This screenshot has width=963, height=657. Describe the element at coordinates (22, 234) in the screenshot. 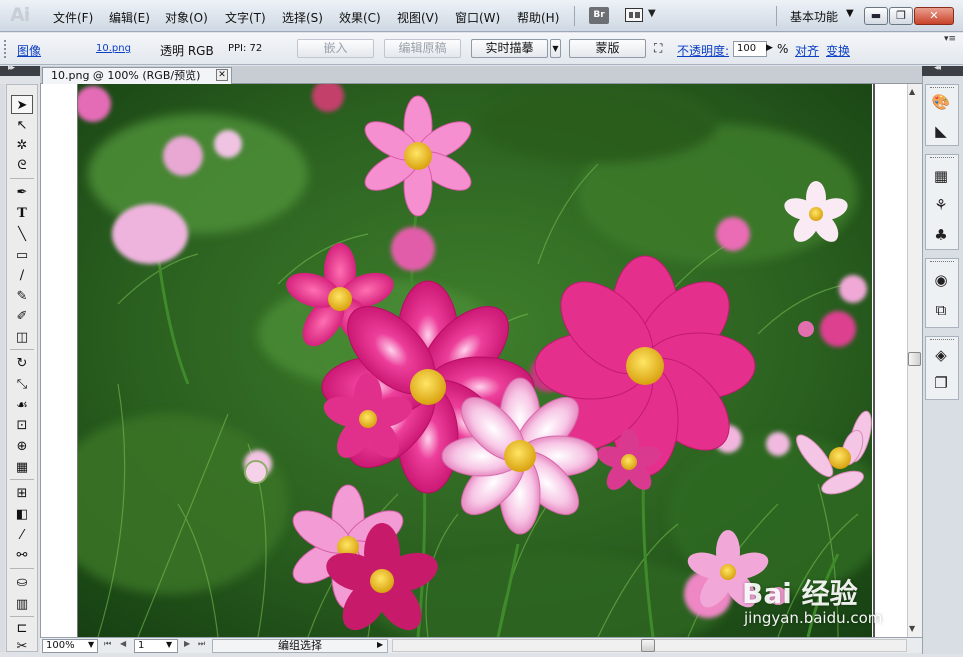

I see `line-tool-icon: ╲` at that location.